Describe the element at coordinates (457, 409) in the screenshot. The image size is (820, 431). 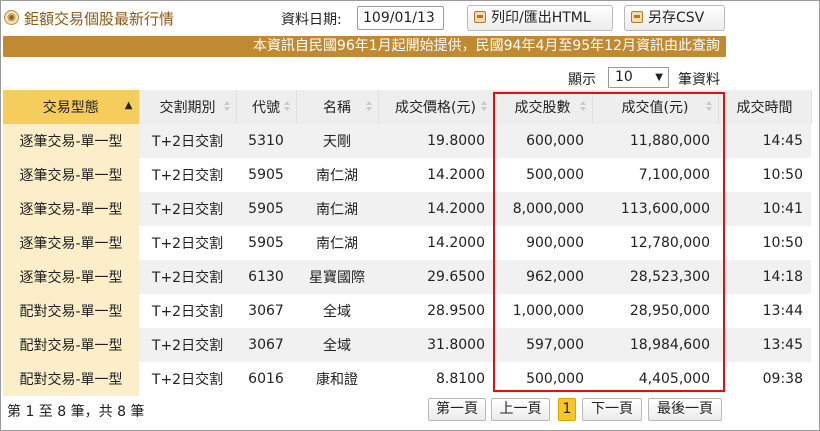
I see `first-page-button: 第一頁` at that location.